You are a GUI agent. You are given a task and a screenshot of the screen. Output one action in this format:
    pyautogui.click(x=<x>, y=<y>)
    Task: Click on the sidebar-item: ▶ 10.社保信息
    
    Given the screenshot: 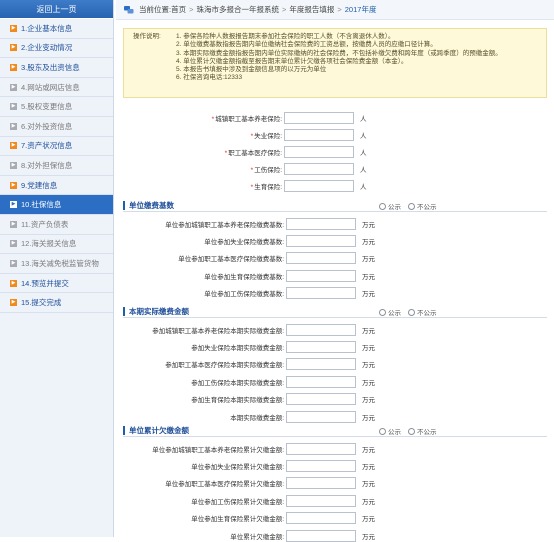 What is the action you would take?
    pyautogui.click(x=56, y=205)
    